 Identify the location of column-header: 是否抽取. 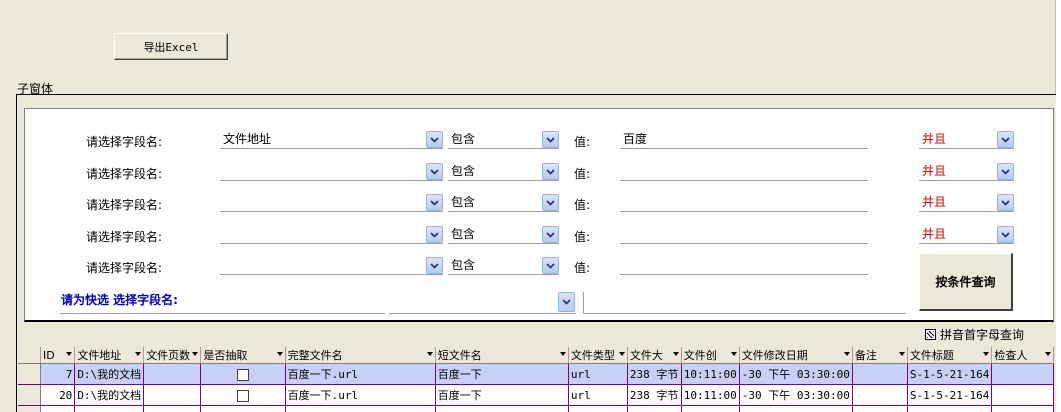
(243, 355).